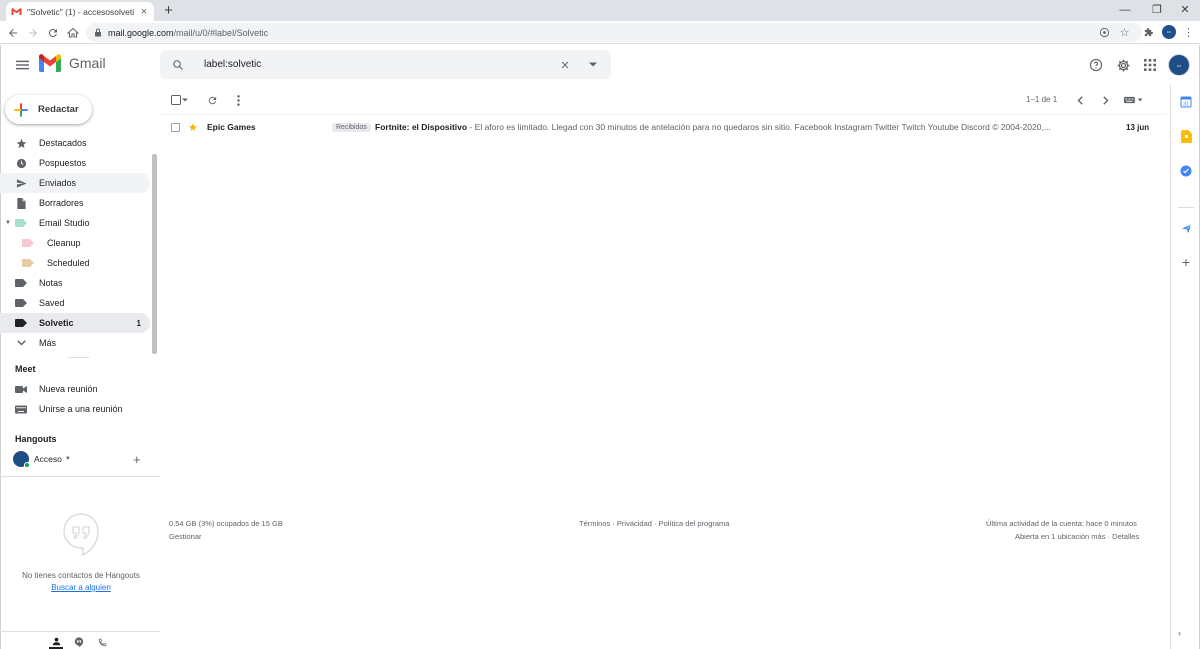 The width and height of the screenshot is (1200, 649). What do you see at coordinates (75, 283) in the screenshot?
I see `sidebar-item-notas: Notas` at bounding box center [75, 283].